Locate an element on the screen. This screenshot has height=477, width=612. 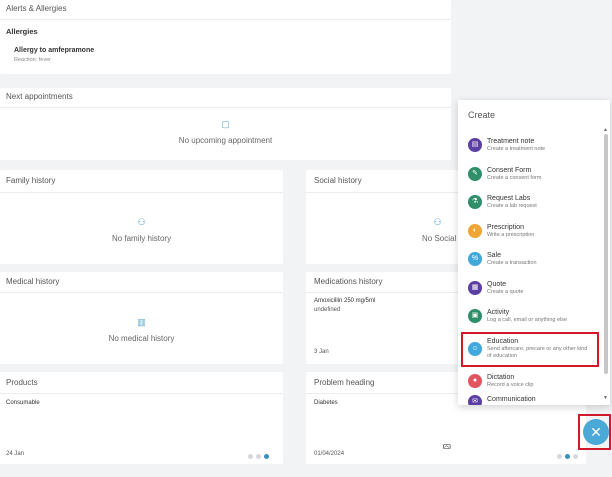
fab-highlight-box: ✕ is located at coordinates (594, 432).